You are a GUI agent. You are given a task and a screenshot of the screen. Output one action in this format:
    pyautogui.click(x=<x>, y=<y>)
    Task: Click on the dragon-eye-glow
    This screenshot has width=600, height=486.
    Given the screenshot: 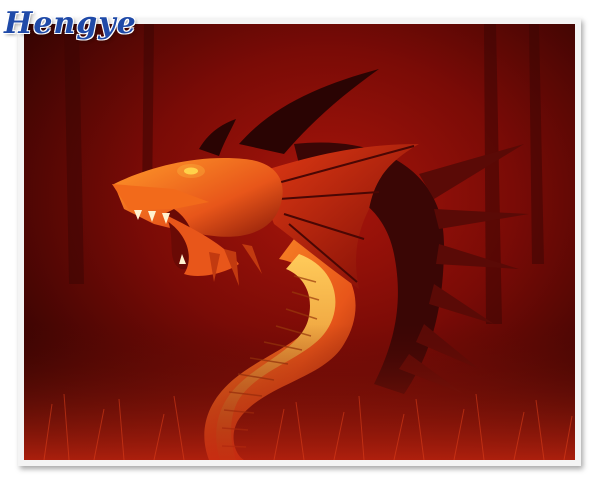 What is the action you would take?
    pyautogui.click(x=191, y=171)
    